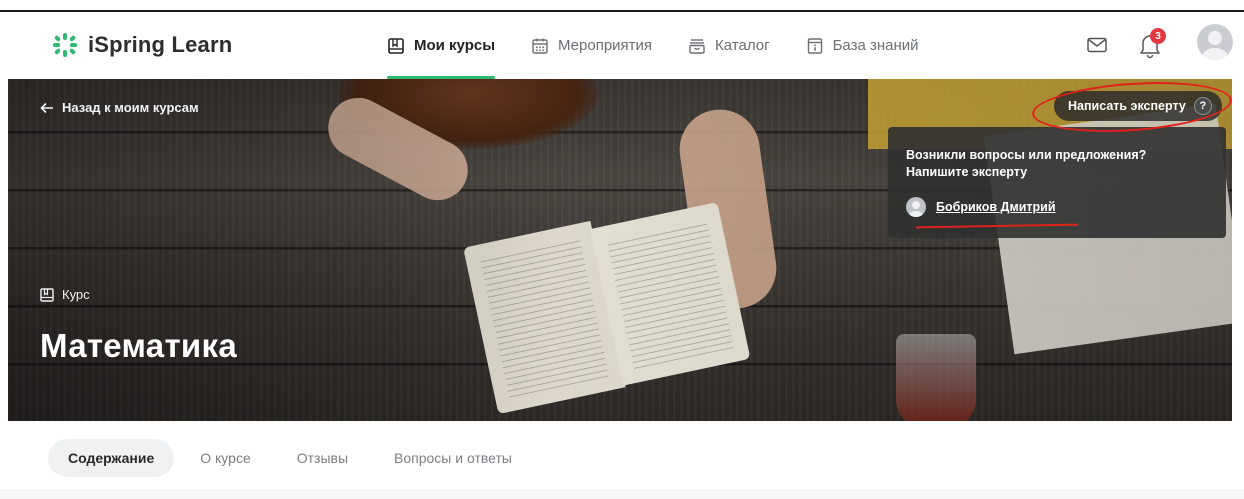 The width and height of the screenshot is (1244, 499). I want to click on app-logo: iSpring Learn, so click(142, 45).